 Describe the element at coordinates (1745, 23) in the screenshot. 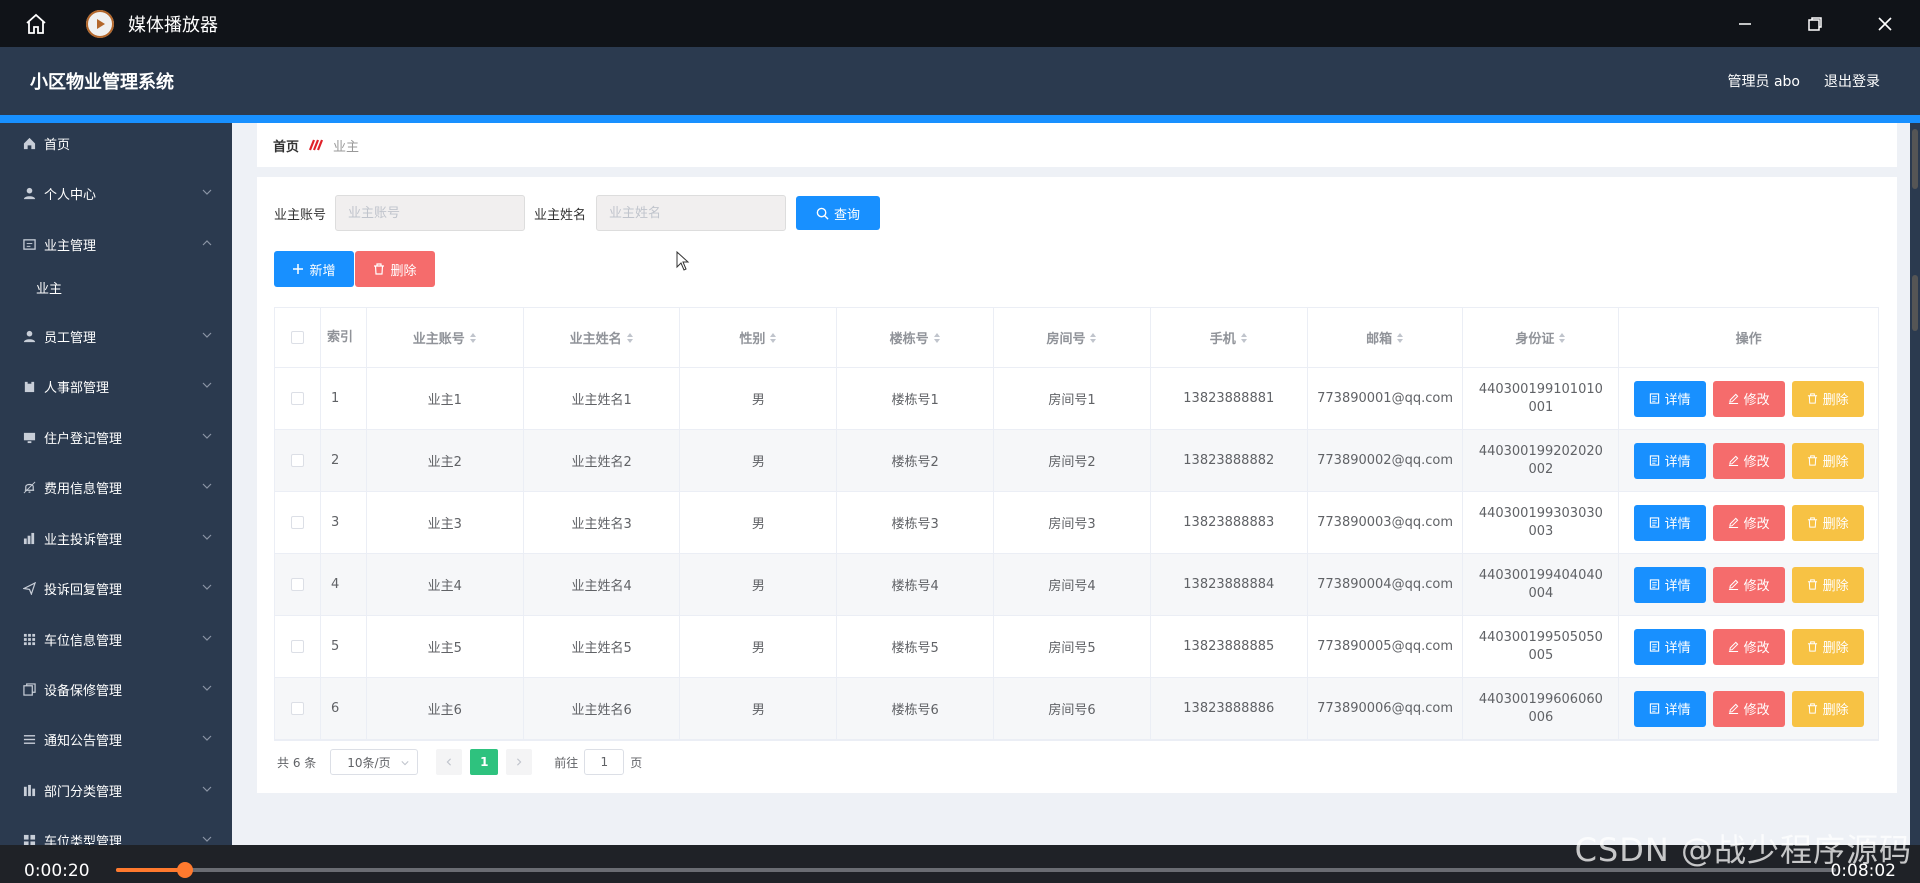

I see `minimize-icon` at that location.